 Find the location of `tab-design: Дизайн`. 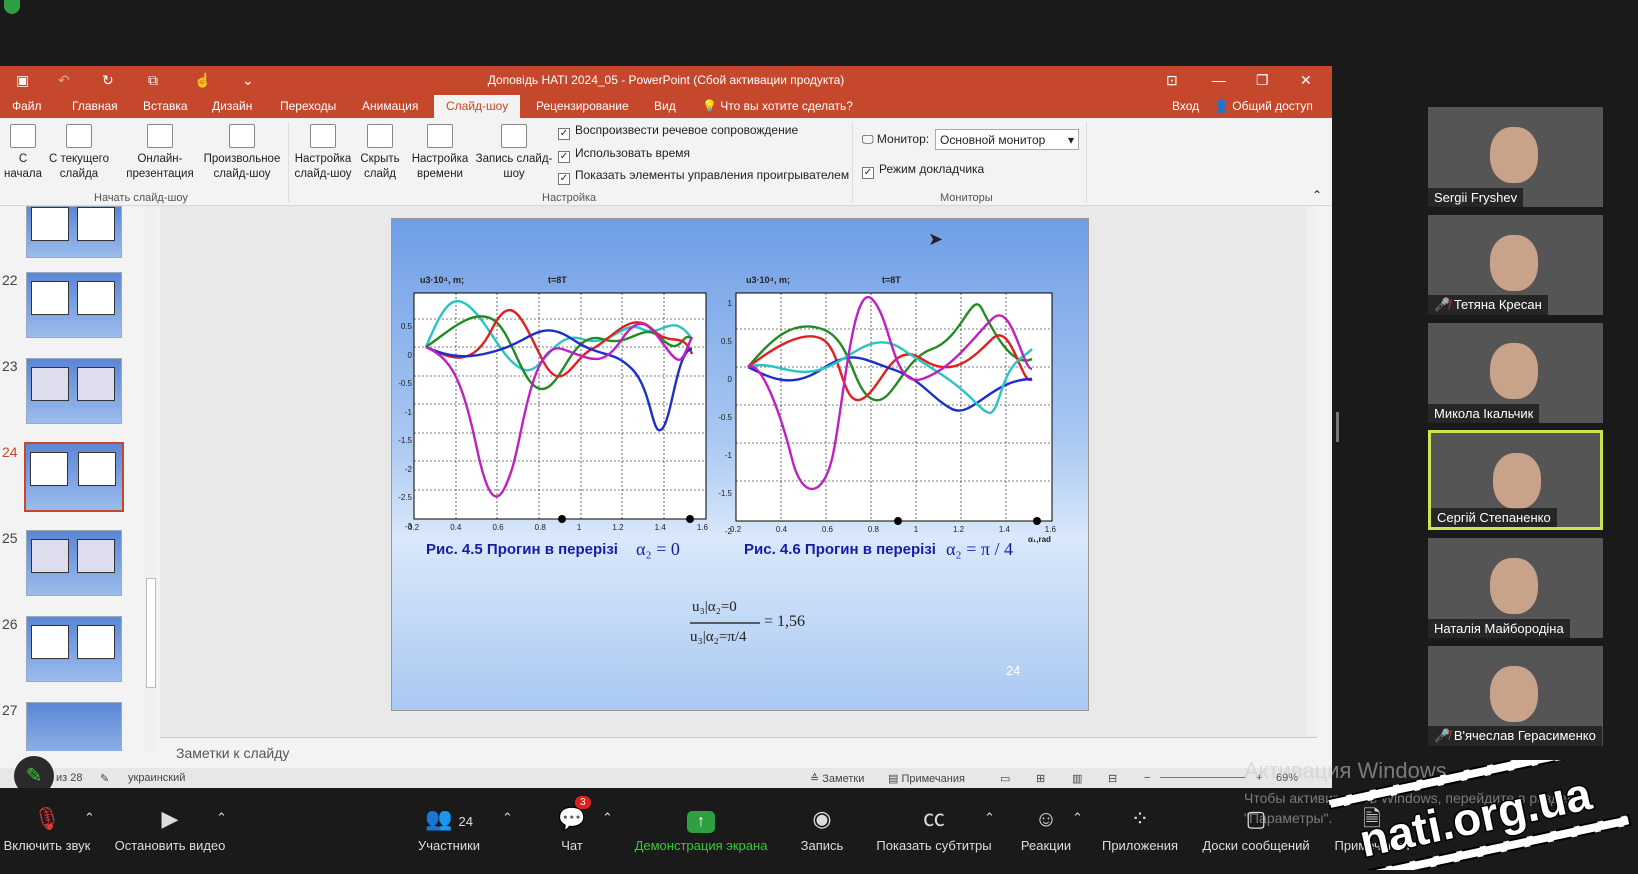

tab-design: Дизайн is located at coordinates (232, 106).